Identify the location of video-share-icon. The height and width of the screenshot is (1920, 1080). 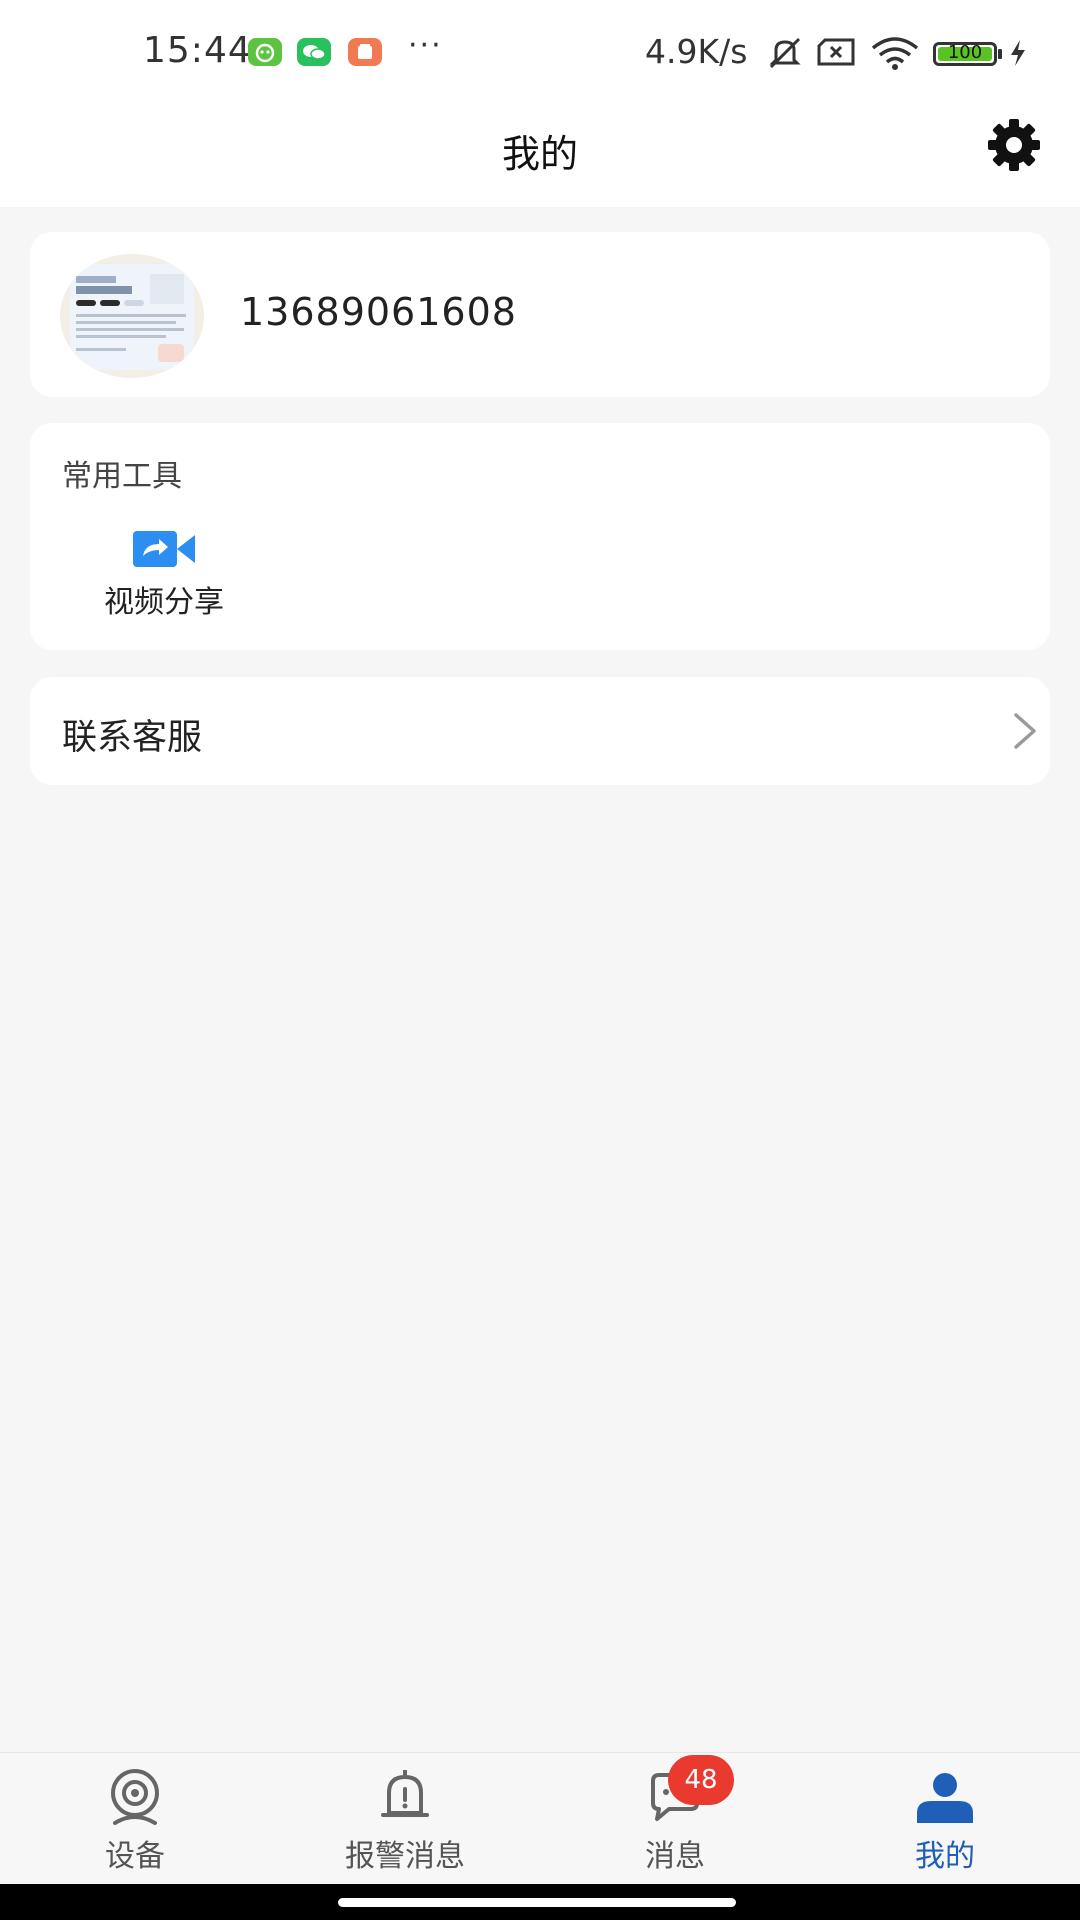
(164, 549).